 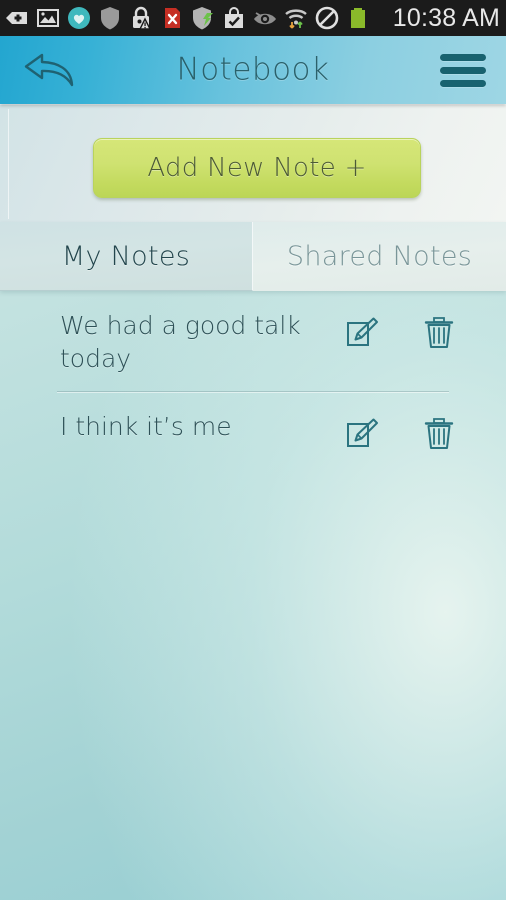 What do you see at coordinates (16, 18) in the screenshot?
I see `add-tag-icon` at bounding box center [16, 18].